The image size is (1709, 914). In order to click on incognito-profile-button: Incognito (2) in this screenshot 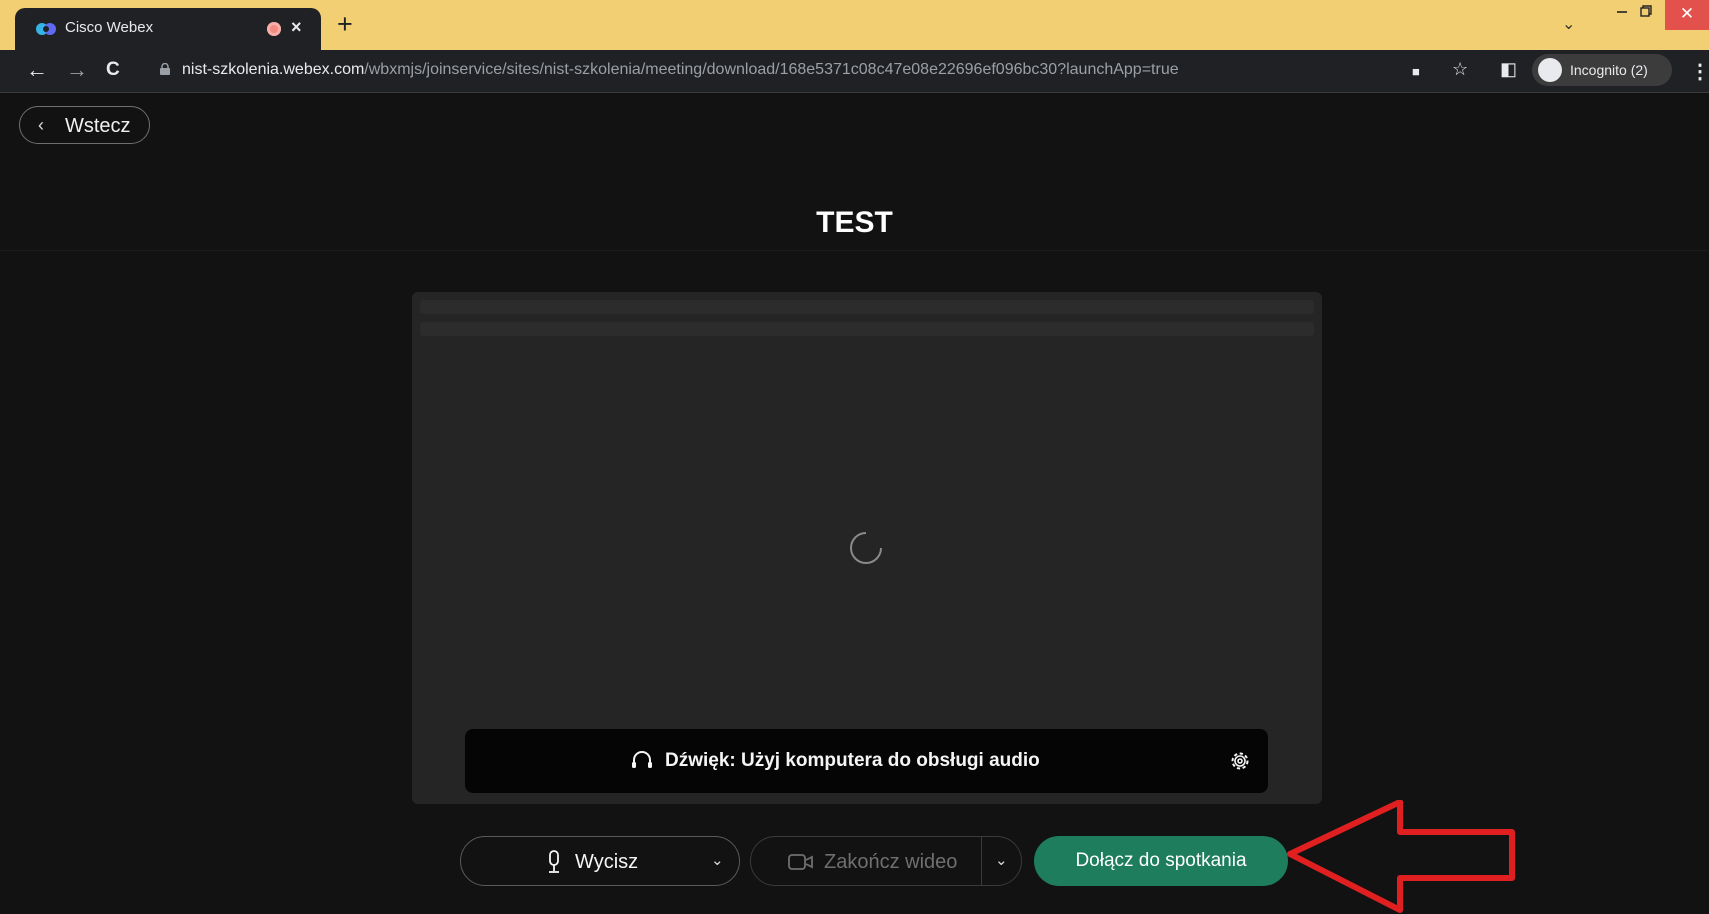, I will do `click(1602, 70)`.